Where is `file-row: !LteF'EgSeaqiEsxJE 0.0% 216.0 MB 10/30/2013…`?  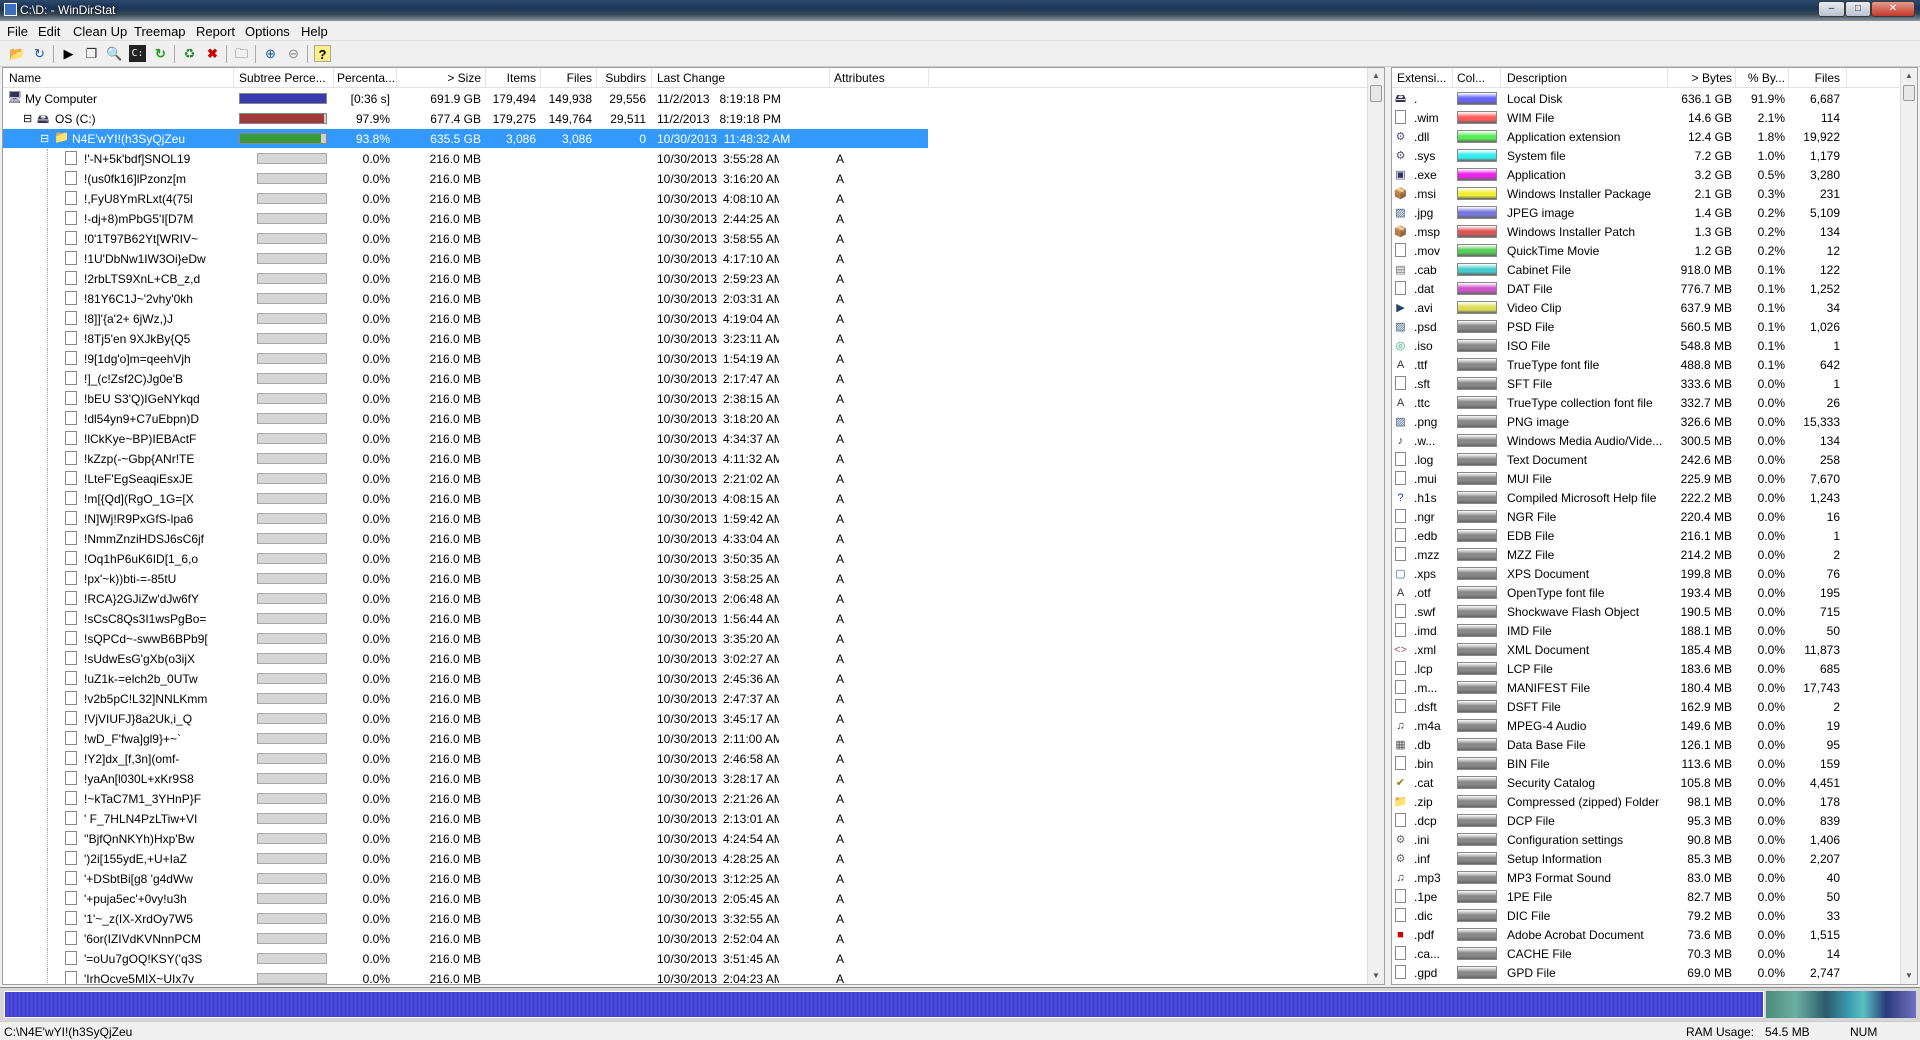 file-row: !LteF'EgSeaqiEsxJE 0.0% 216.0 MB 10/30/2013… is located at coordinates (693, 479).